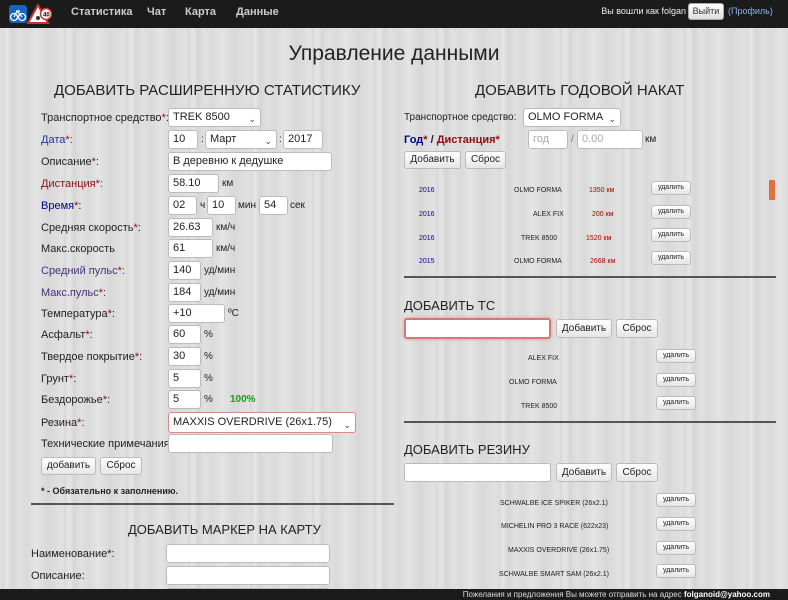 This screenshot has width=788, height=600. I want to click on list-item: OLMO FORMA, so click(533, 382).